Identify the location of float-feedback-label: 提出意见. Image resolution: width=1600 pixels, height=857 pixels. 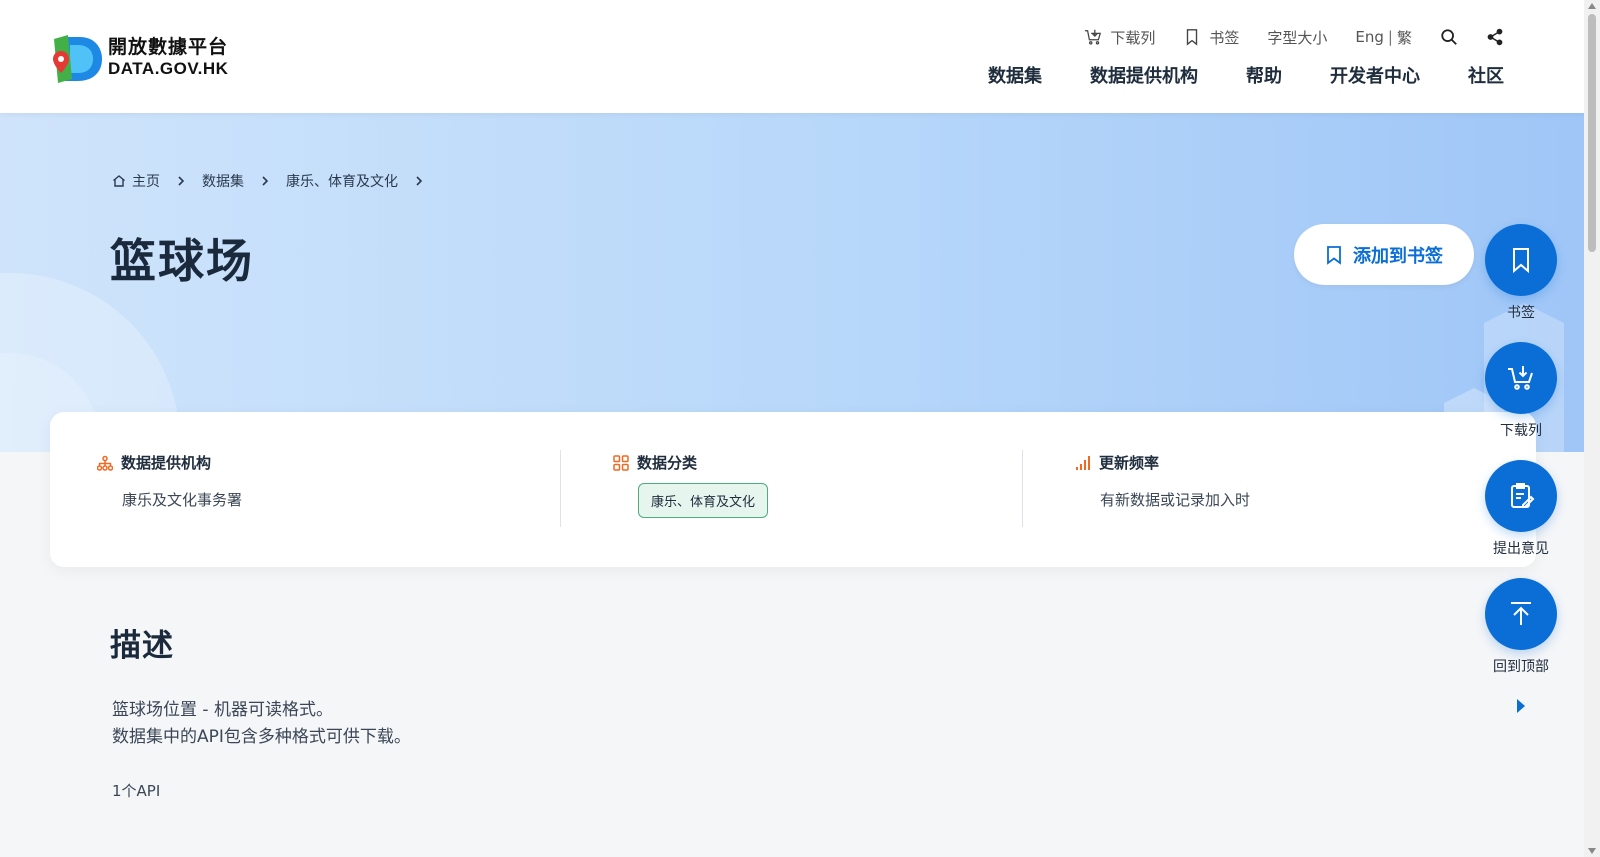
(1521, 549).